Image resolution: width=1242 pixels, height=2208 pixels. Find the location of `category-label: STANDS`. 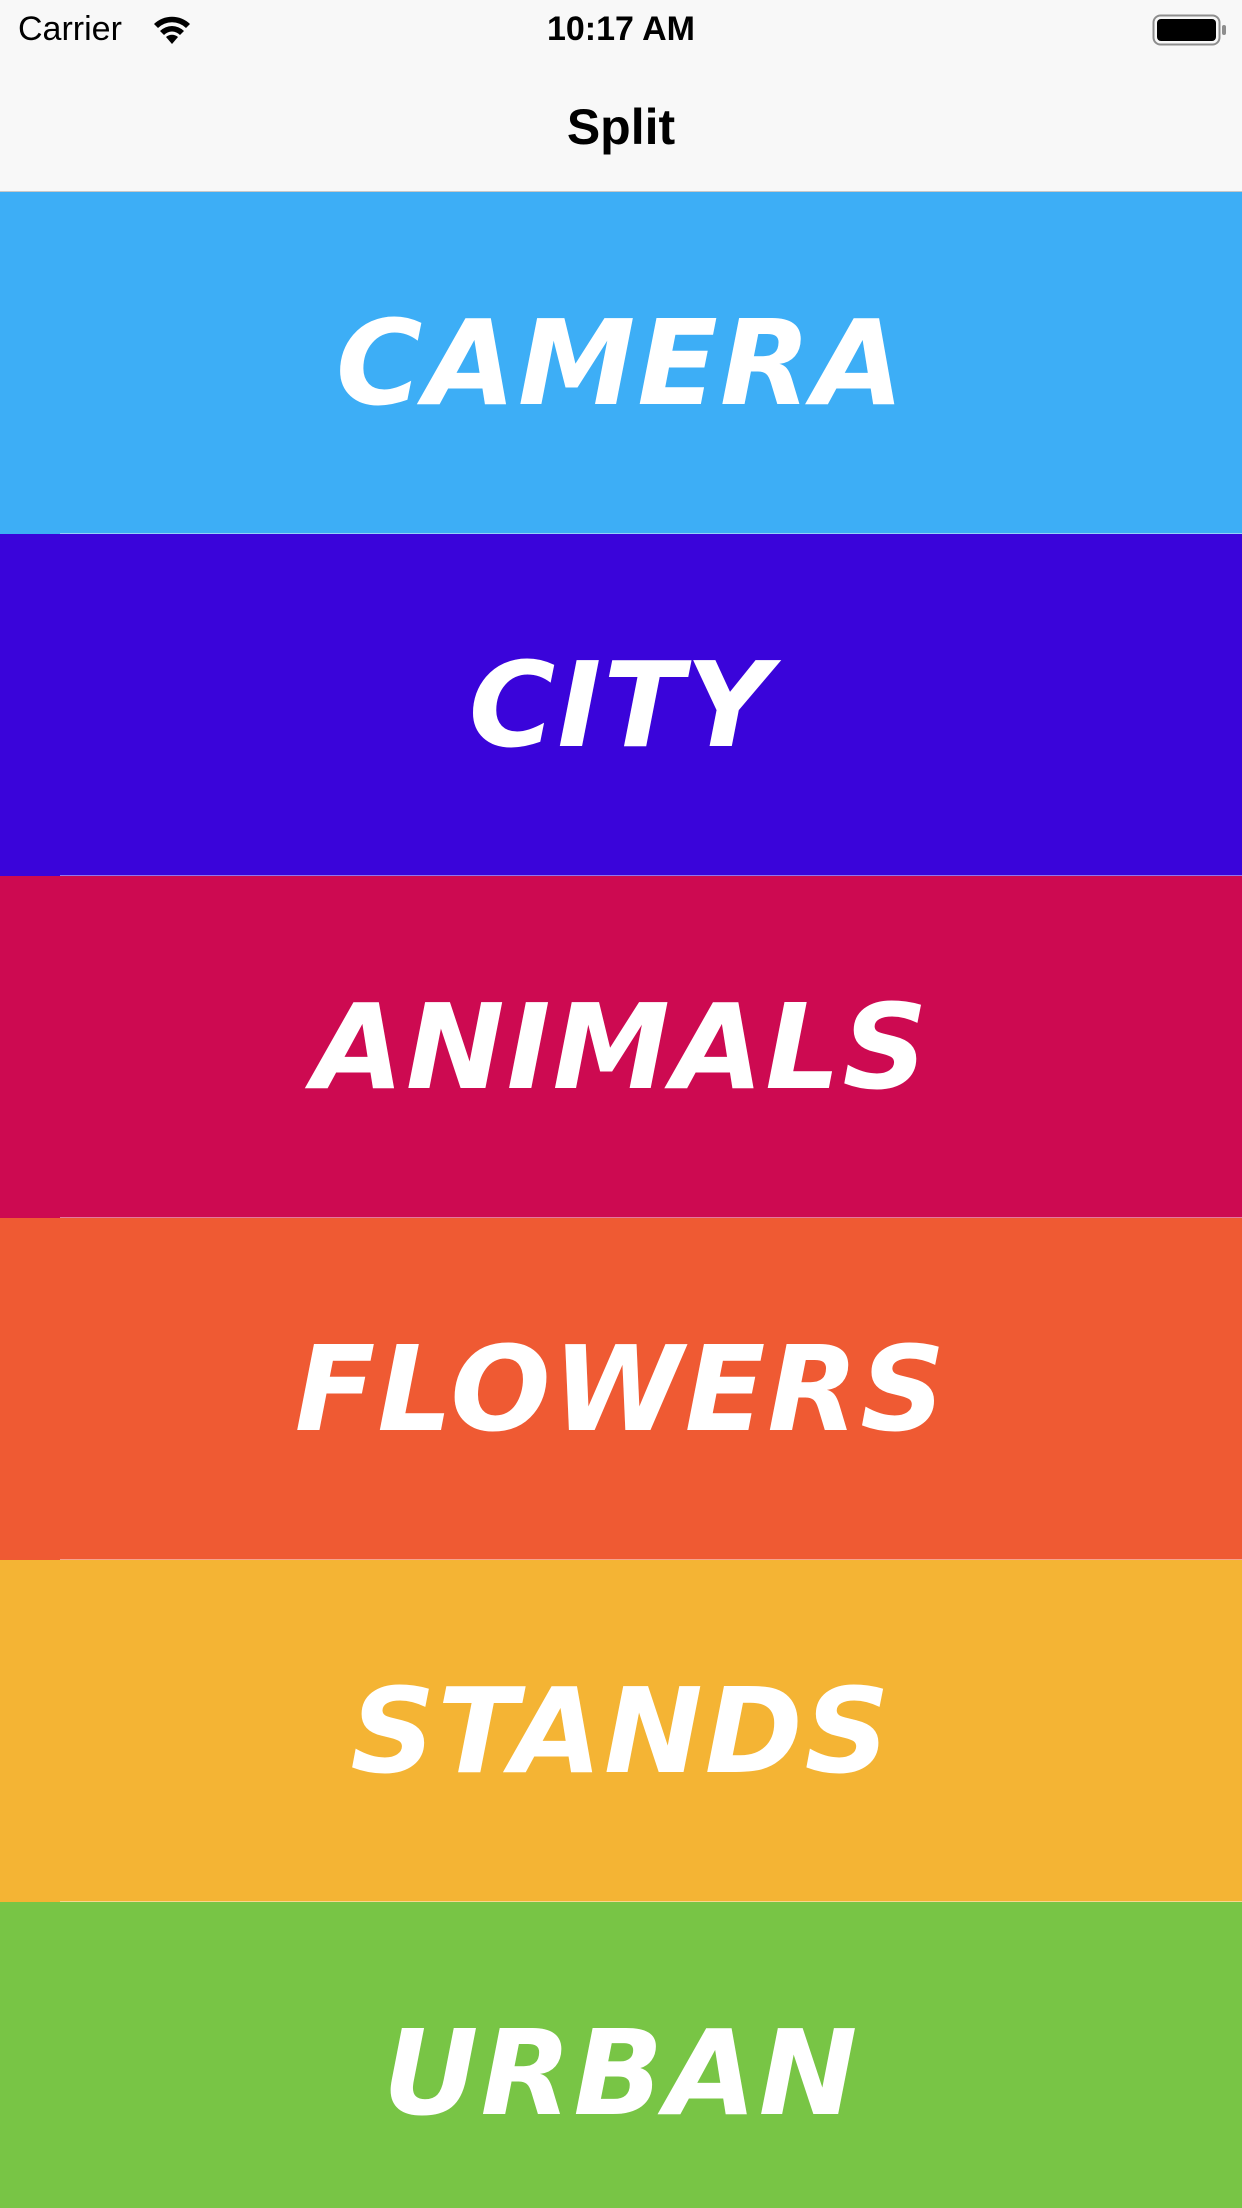

category-label: STANDS is located at coordinates (621, 1731).